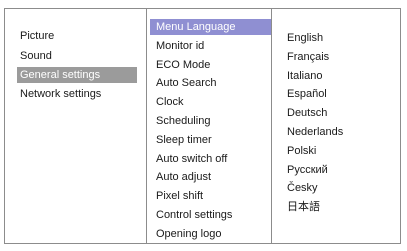 This screenshot has height=251, width=407. Describe the element at coordinates (307, 170) in the screenshot. I see `language-option: Русский` at that location.